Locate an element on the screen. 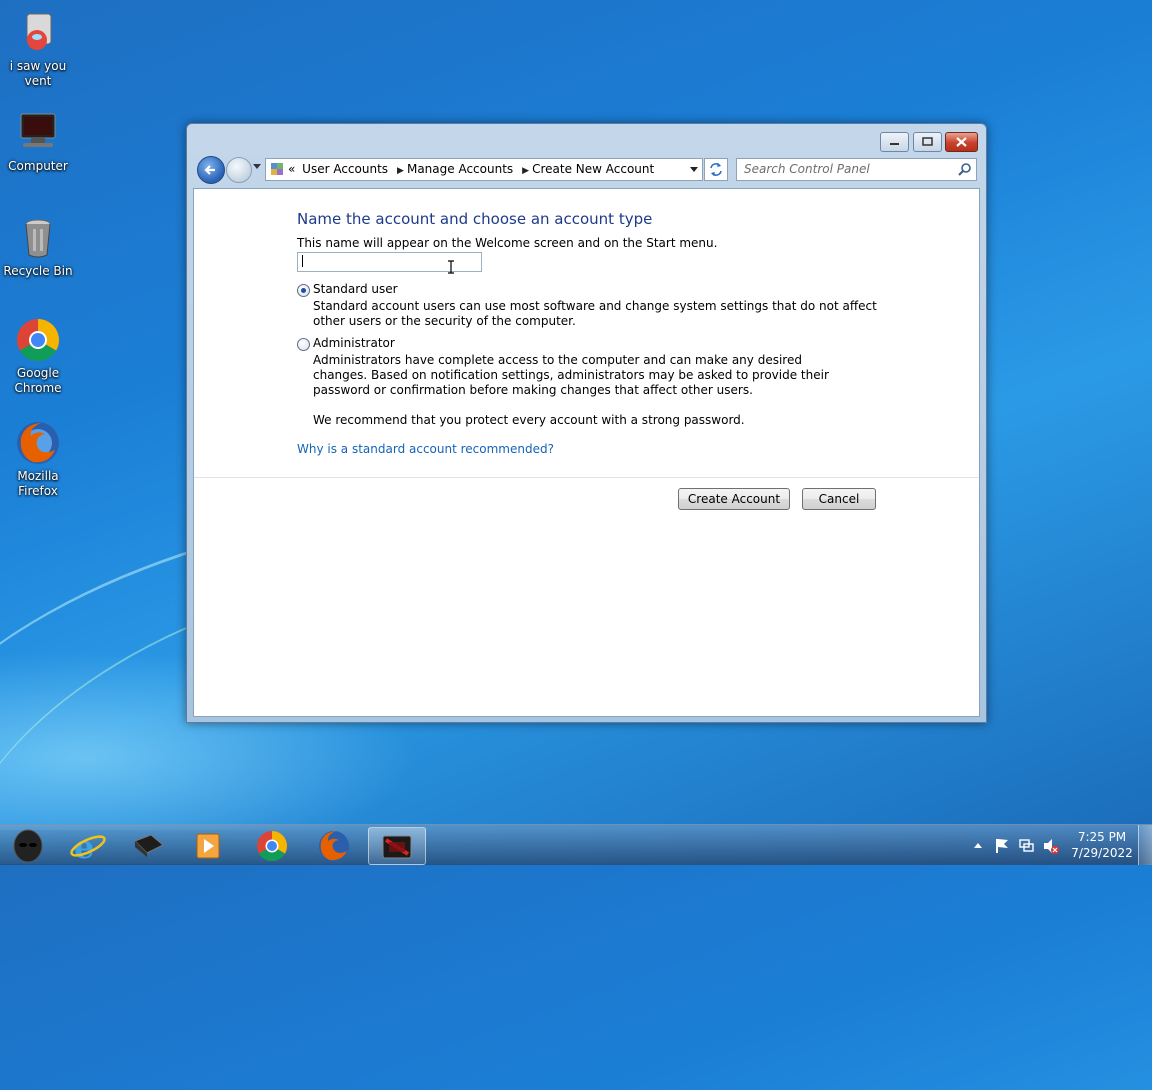 This screenshot has width=1152, height=1090. desktop-icon-recycle-bin: Recycle Bin is located at coordinates (38, 247).